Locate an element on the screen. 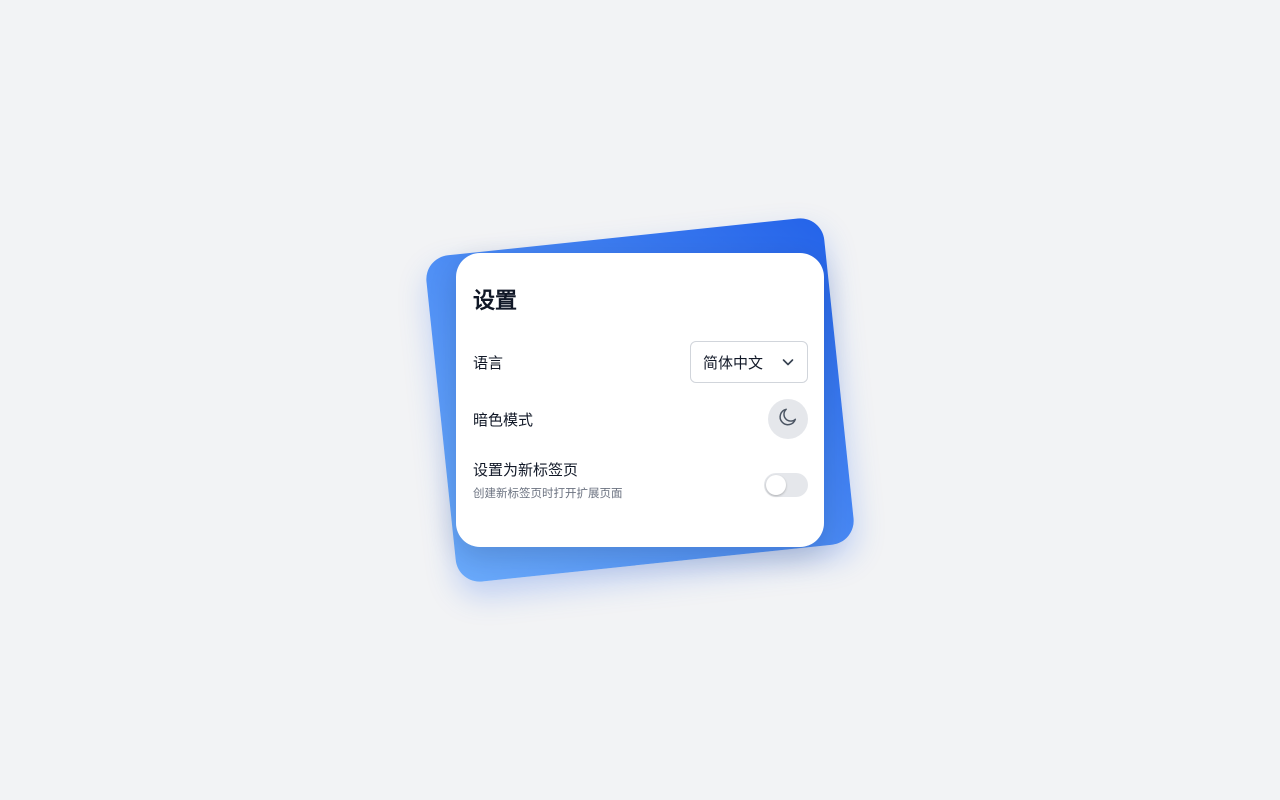 The height and width of the screenshot is (800, 1280). settings-card: 设置 语言 简体中文 暗色模式 设置为新标签页 创建新标签页时打开扩展页面 is located at coordinates (640, 400).